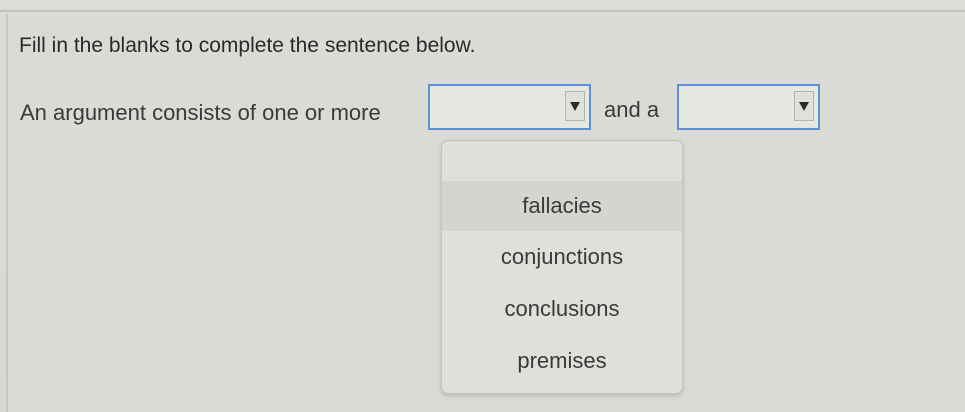  I want to click on blank-1-dropdown-arrow, so click(575, 106).